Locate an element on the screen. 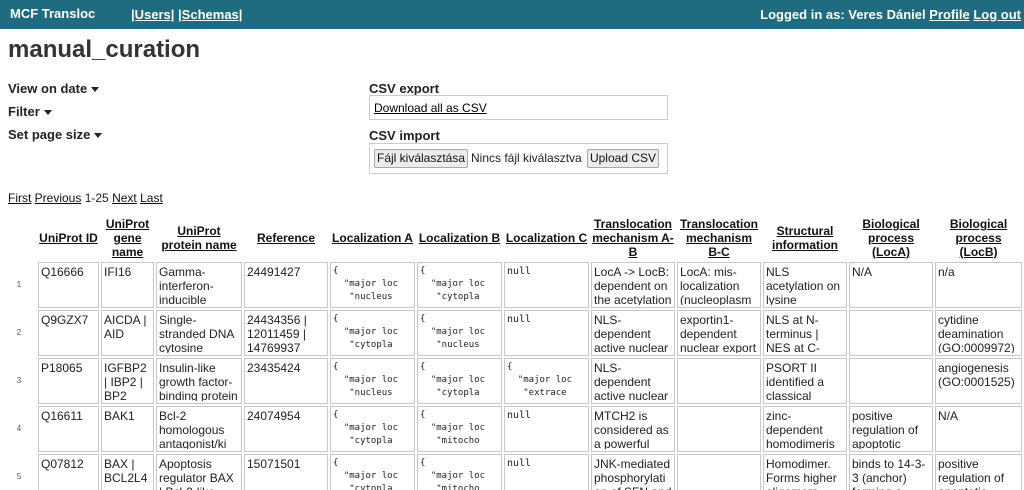  cell-gene-name-text: IGFBP2 | IBP2 | BP2 is located at coordinates (125, 381).